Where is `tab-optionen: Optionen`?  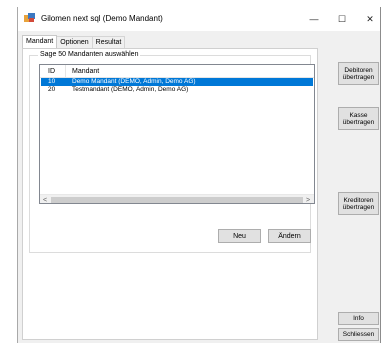 tab-optionen: Optionen is located at coordinates (74, 42).